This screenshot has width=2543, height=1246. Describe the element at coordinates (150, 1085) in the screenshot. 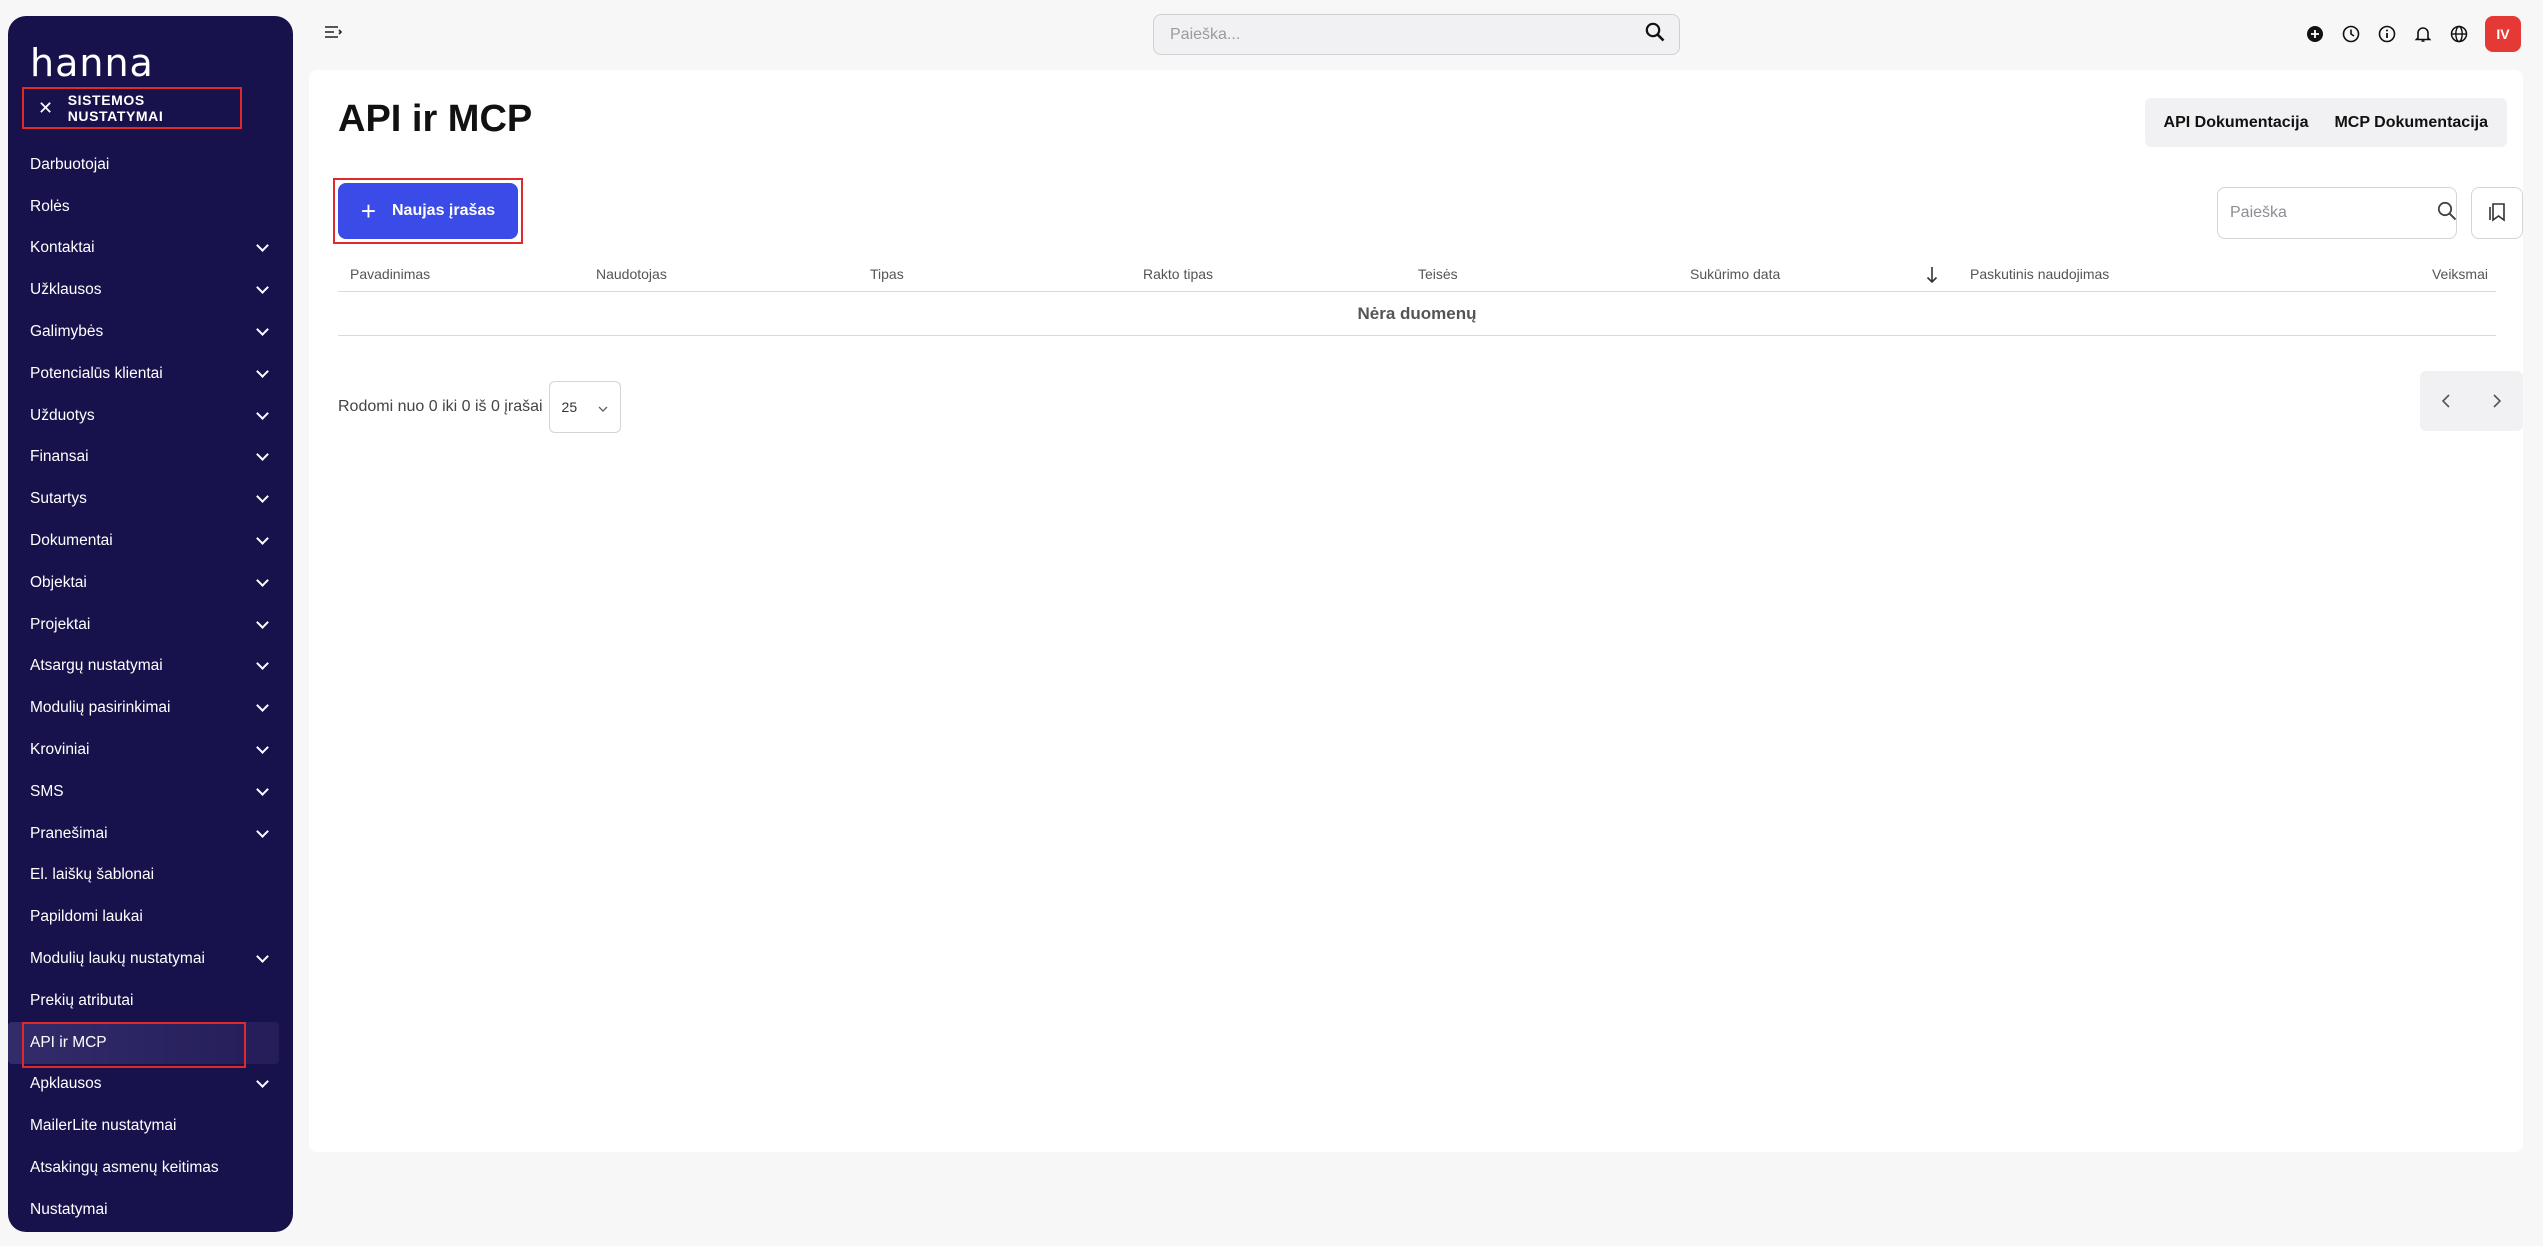

I see `sidebar-item-apklausos: Apklausos` at that location.